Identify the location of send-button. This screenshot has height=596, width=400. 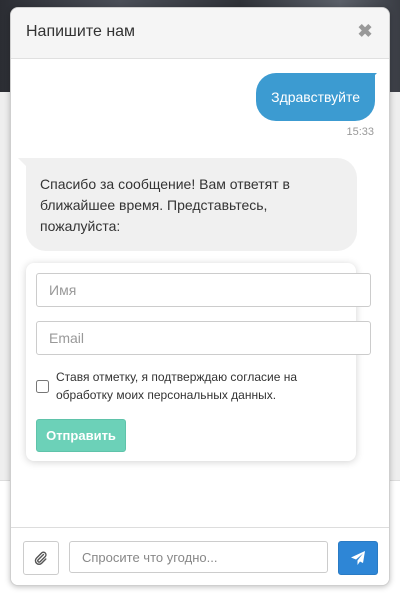
(358, 558).